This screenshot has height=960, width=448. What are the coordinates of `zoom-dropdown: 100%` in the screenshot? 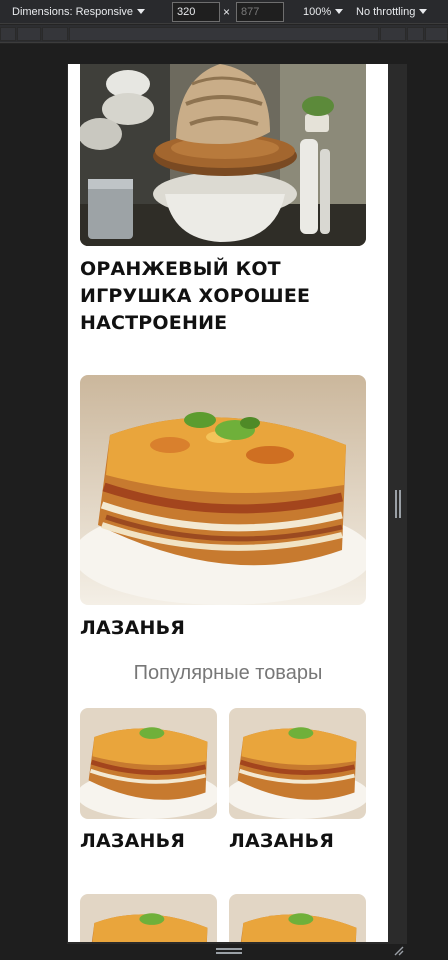 It's located at (323, 12).